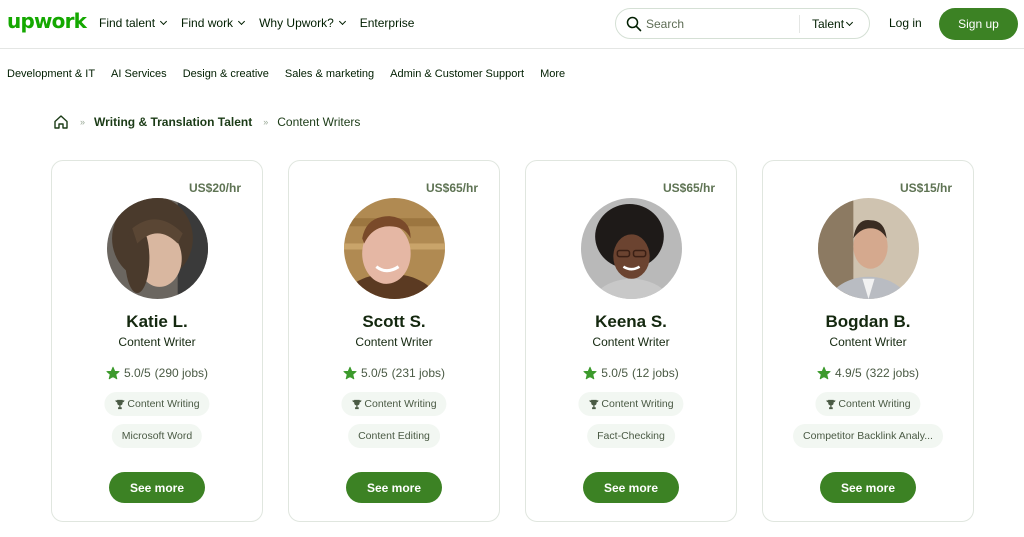  What do you see at coordinates (631, 322) in the screenshot?
I see `freelancer-name: Keena S.` at bounding box center [631, 322].